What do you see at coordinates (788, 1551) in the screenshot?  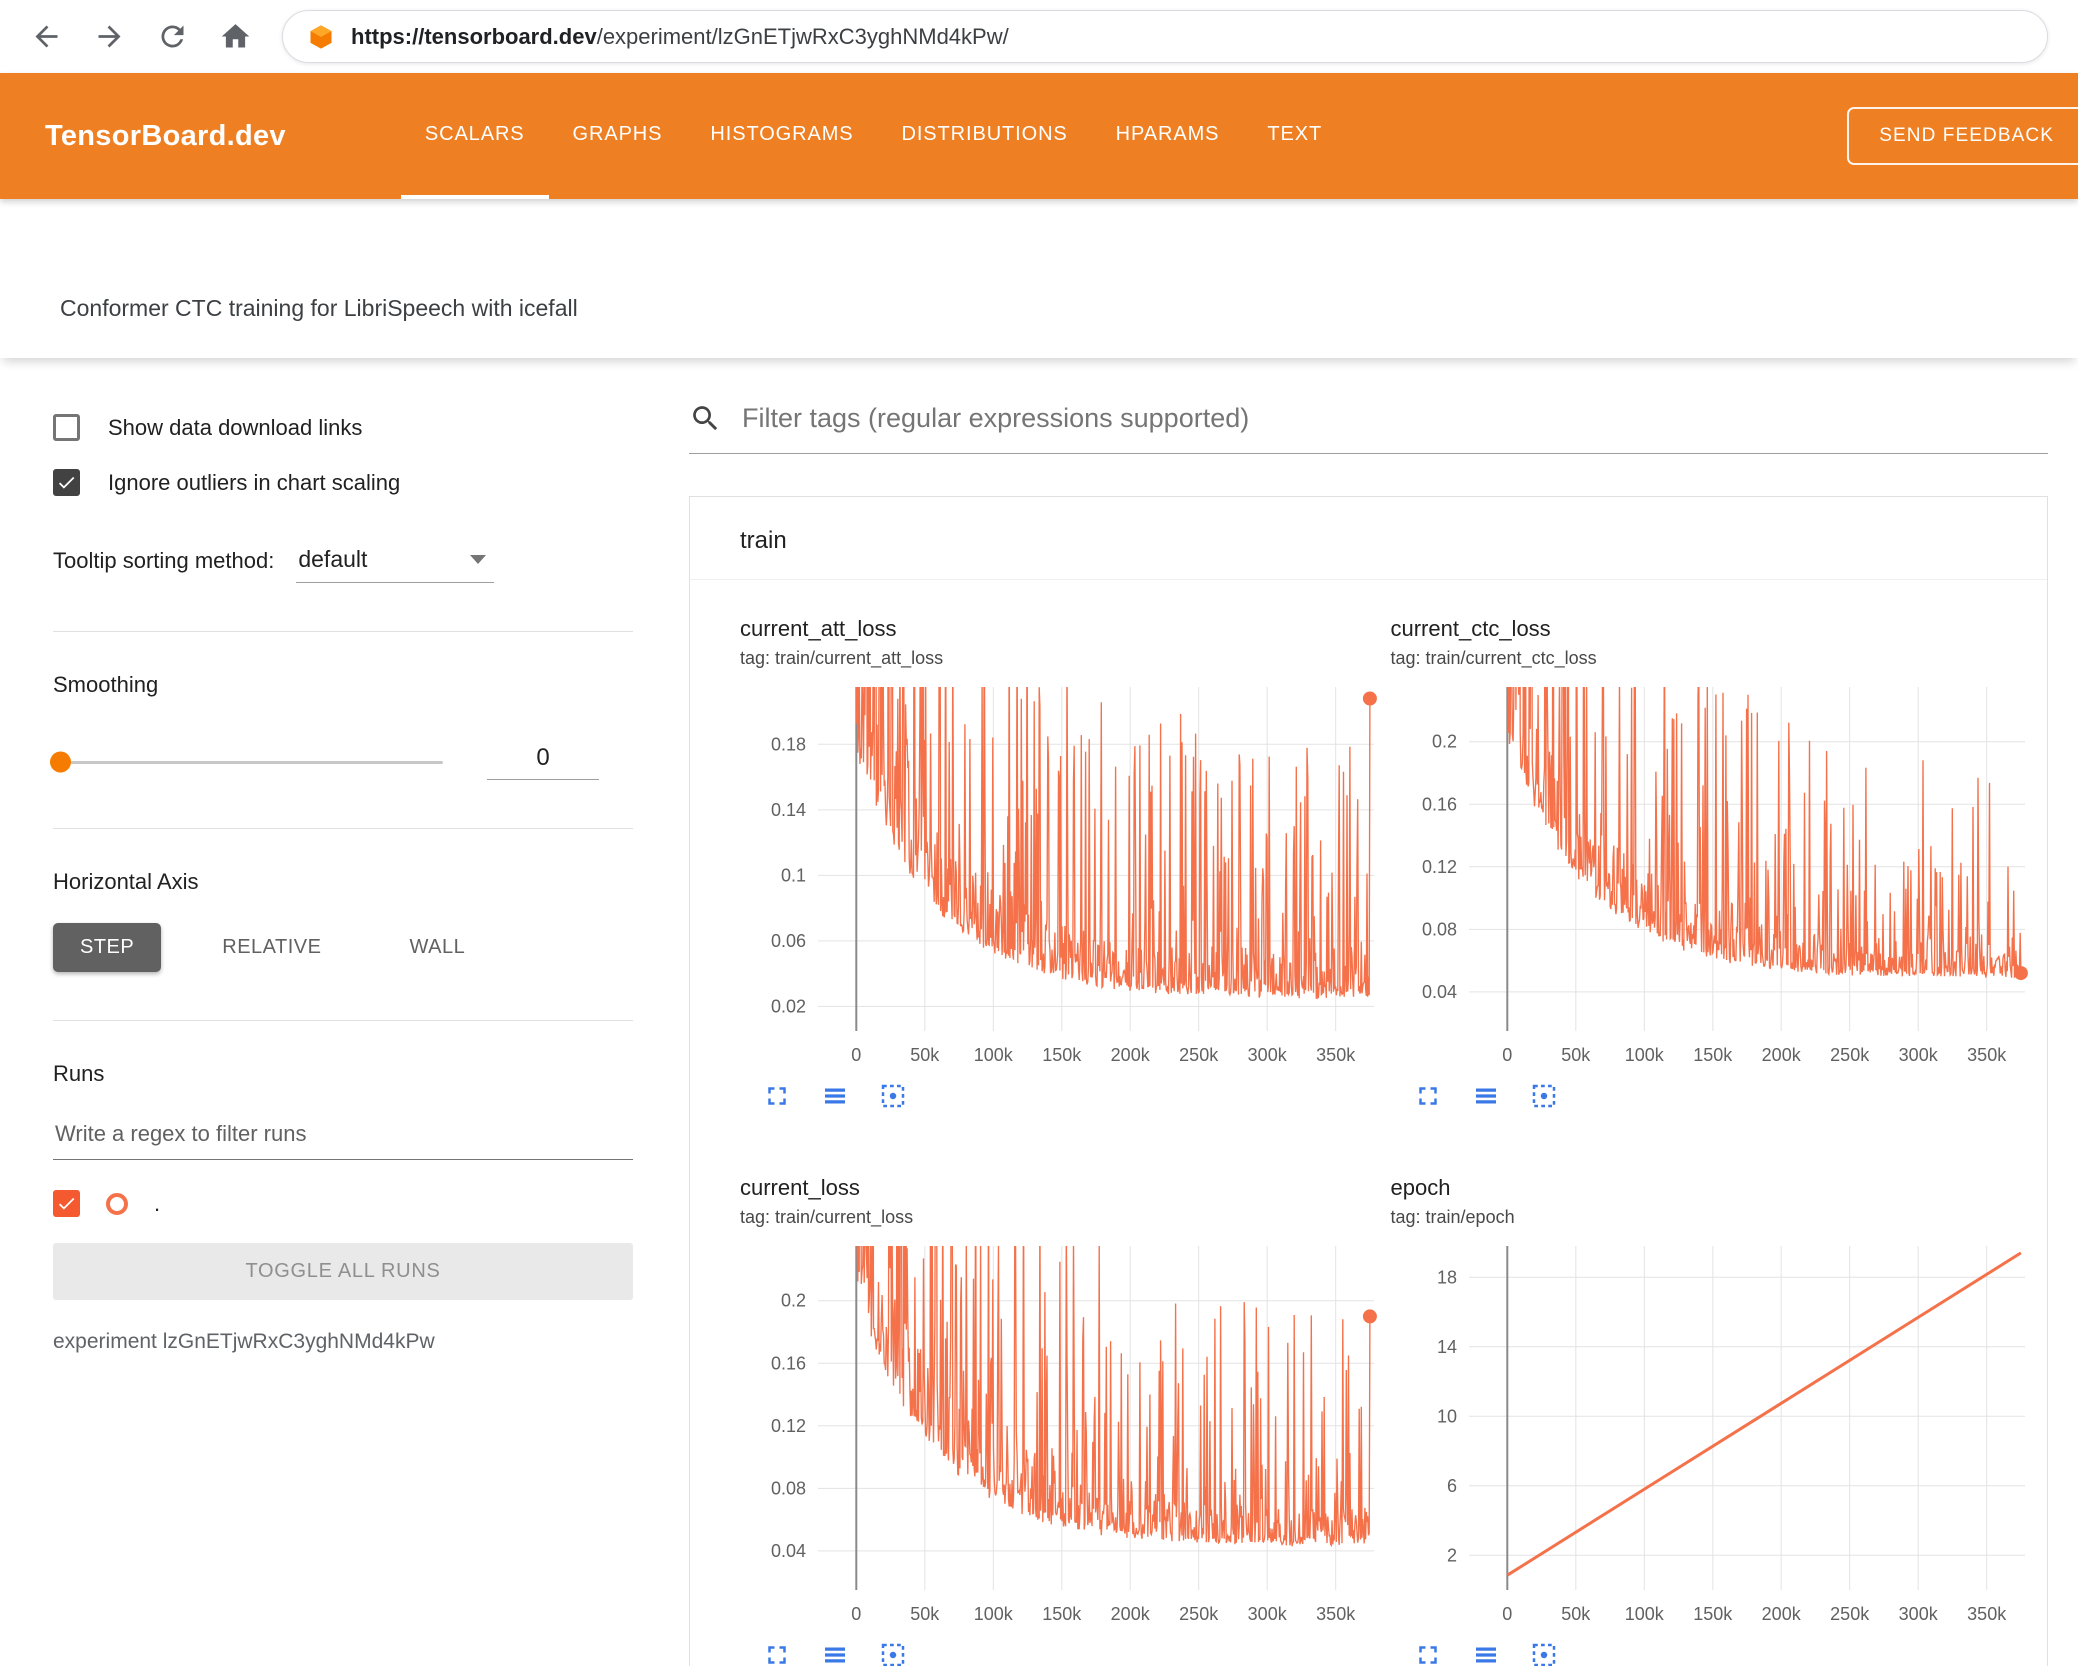 I see `svg-text: 0.04` at bounding box center [788, 1551].